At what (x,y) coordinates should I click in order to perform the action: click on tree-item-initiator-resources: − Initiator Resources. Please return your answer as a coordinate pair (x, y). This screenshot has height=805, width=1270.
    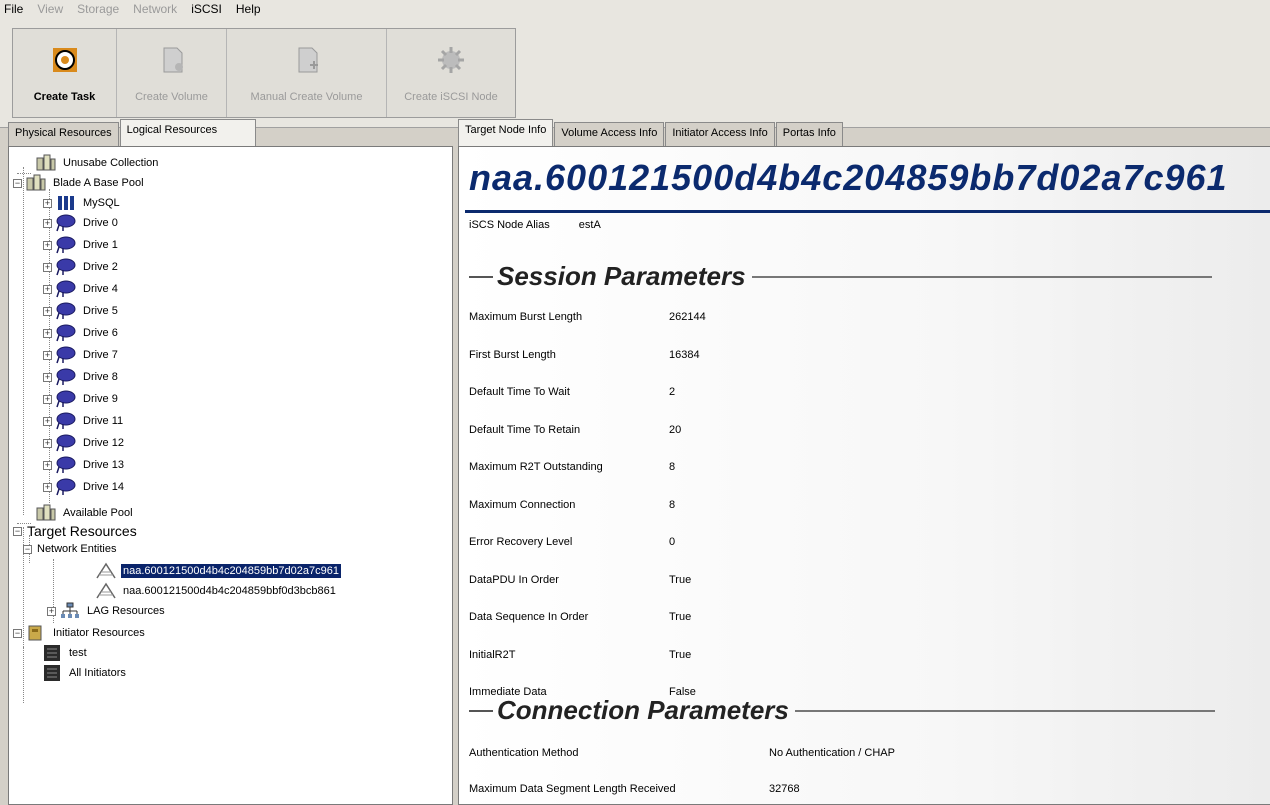
    Looking at the image, I should click on (80, 633).